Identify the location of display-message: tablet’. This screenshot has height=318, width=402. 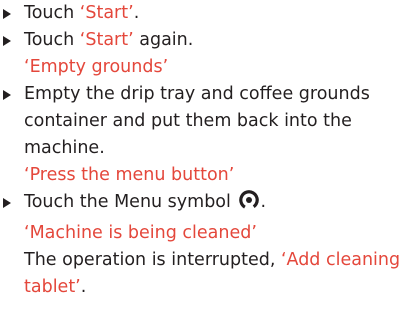
(52, 287).